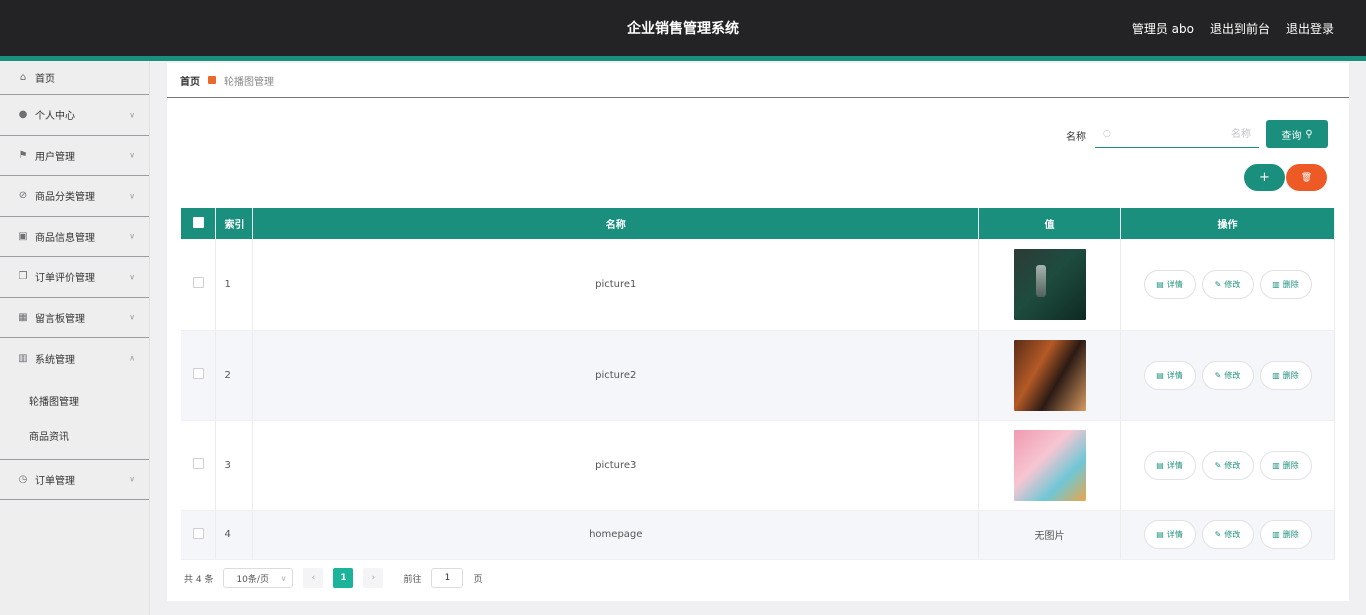  What do you see at coordinates (1306, 177) in the screenshot?
I see `batch-delete-button: 🗑` at bounding box center [1306, 177].